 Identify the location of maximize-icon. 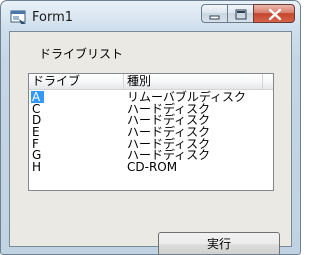
(241, 14).